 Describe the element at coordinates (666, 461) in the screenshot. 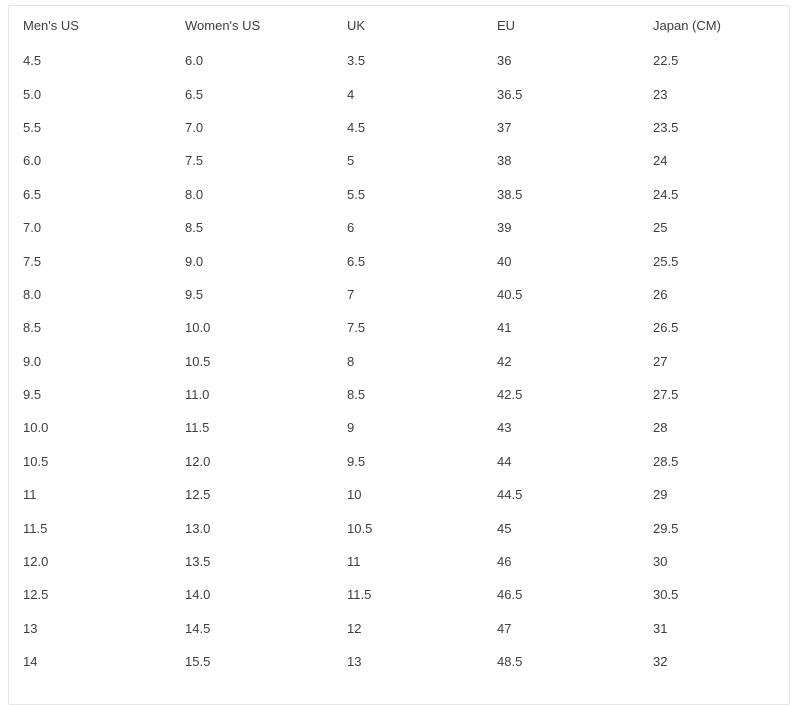

I see `cell-japan-cm: 28.5` at that location.